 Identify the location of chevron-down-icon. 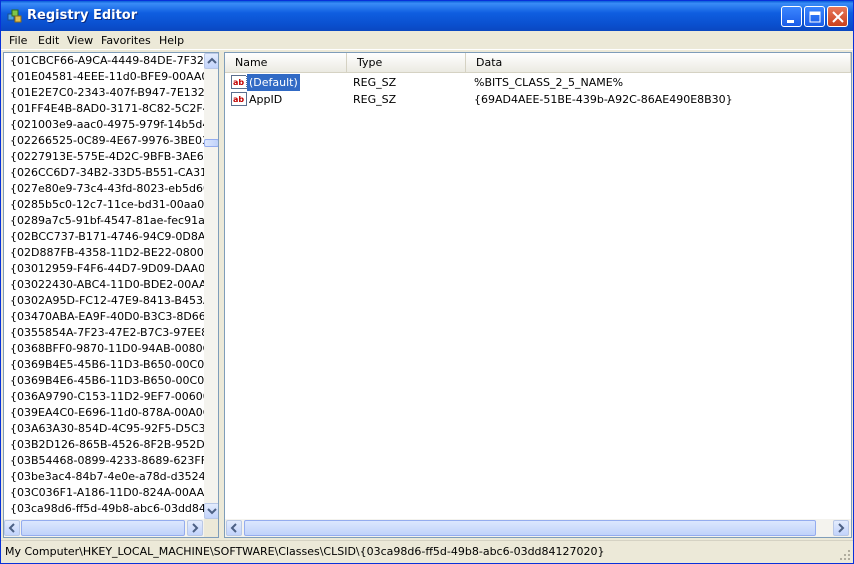
(212, 511).